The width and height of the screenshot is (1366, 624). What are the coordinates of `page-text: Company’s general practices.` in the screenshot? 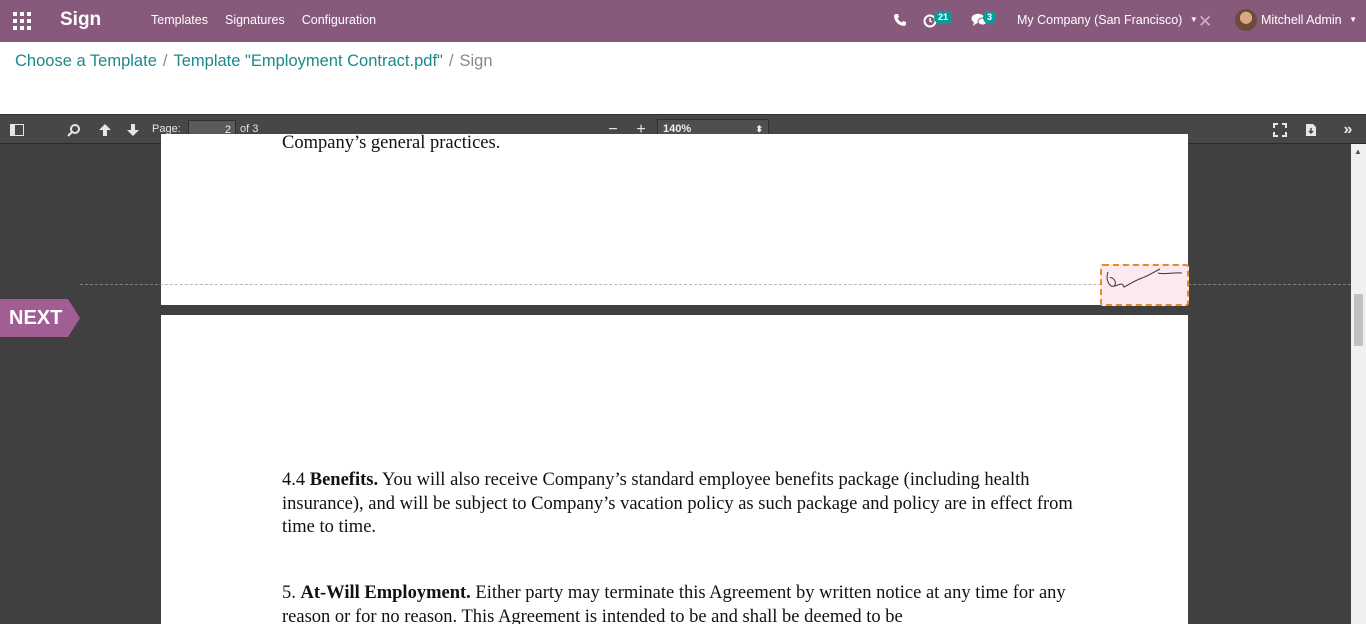 It's located at (391, 143).